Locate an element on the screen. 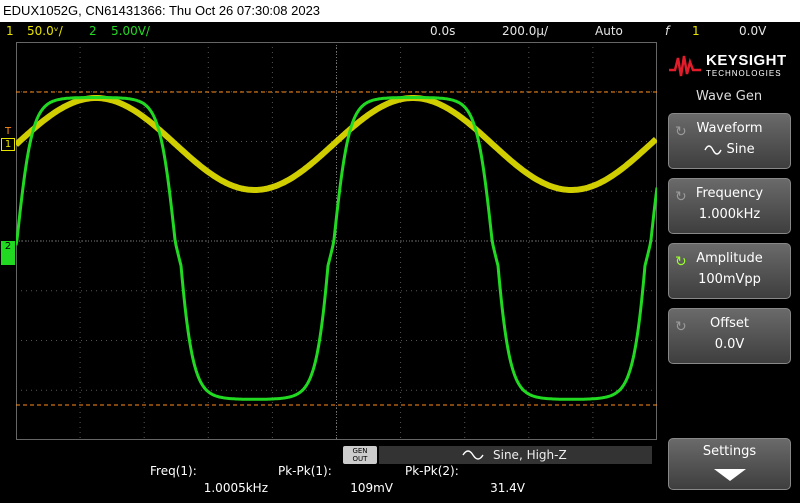 The image size is (800, 503). brand-name: KEYSIGHT is located at coordinates (746, 60).